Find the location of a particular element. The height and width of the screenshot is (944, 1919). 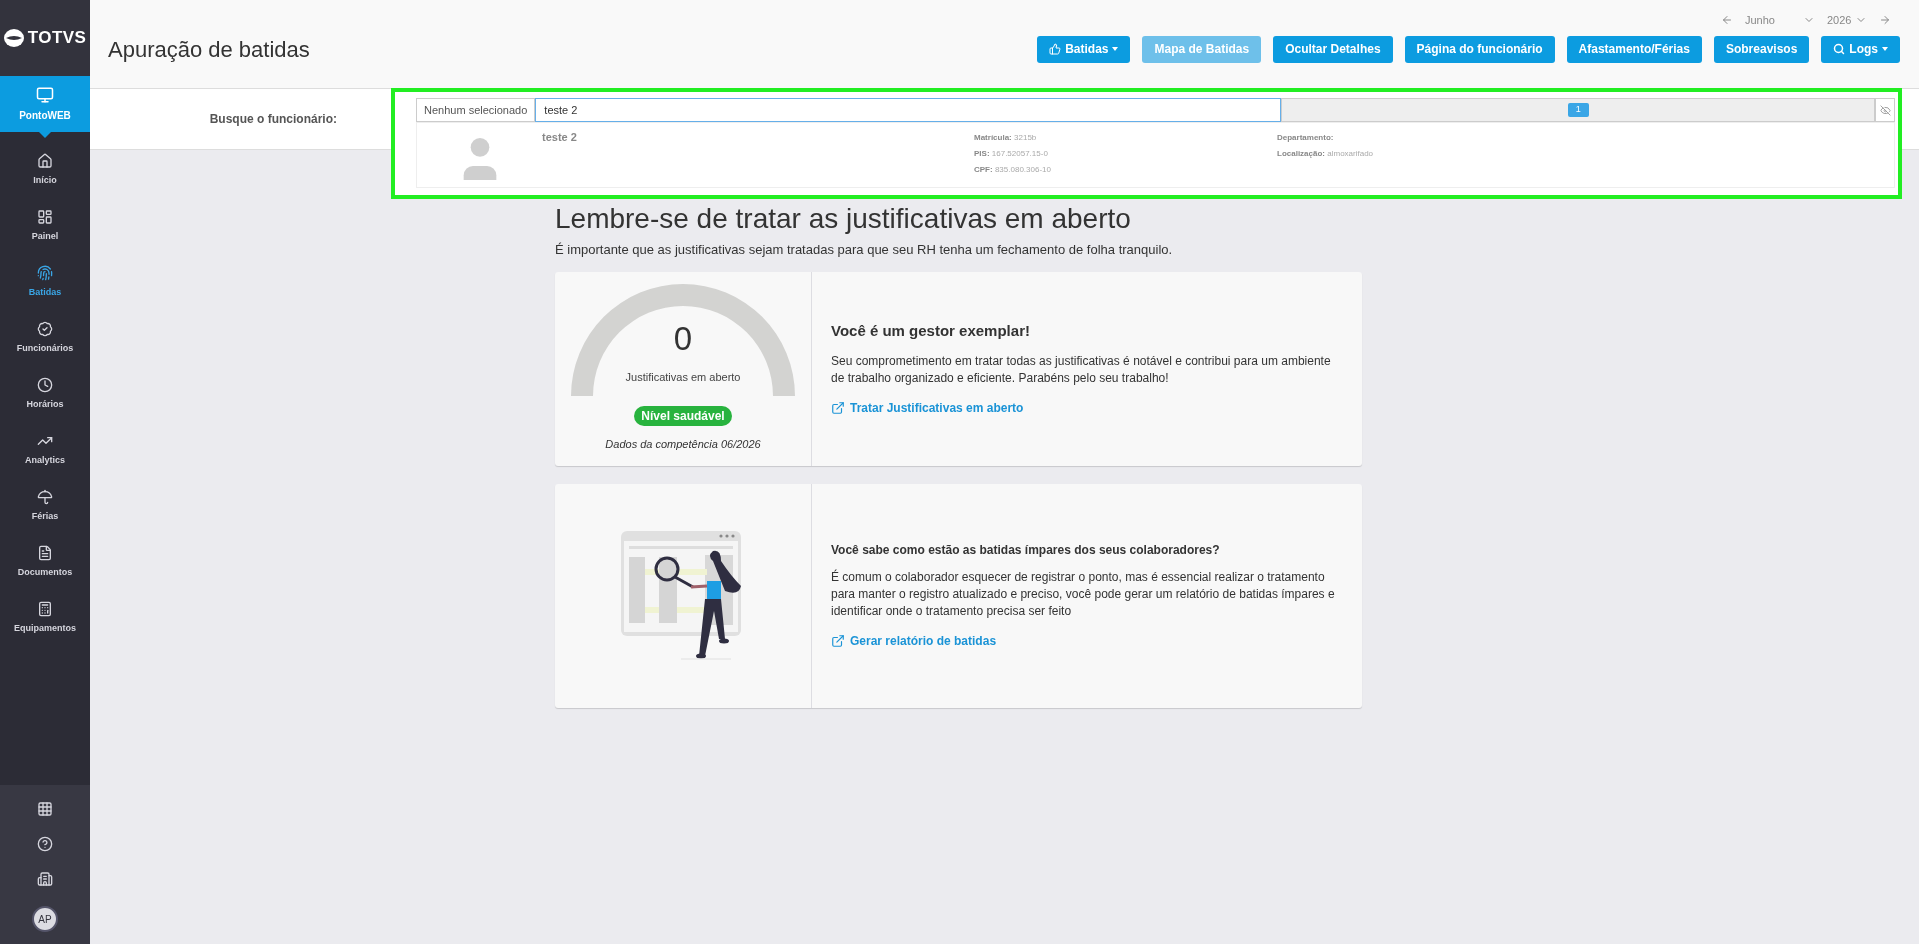

card-title: Você sabe como estão as batidas ímpares dos seus colaboradores? is located at coordinates (1026, 550).